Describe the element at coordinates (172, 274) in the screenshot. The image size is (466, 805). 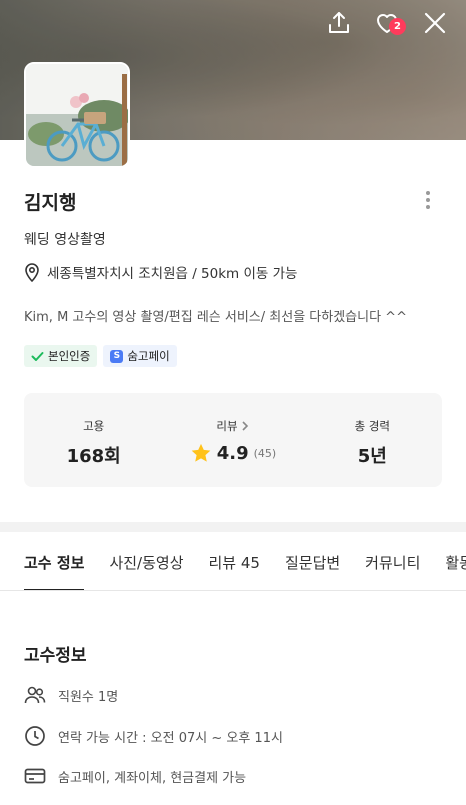
I see `location-text: 세종특별자치시 조치원읍 / 50km 이동 가능` at that location.